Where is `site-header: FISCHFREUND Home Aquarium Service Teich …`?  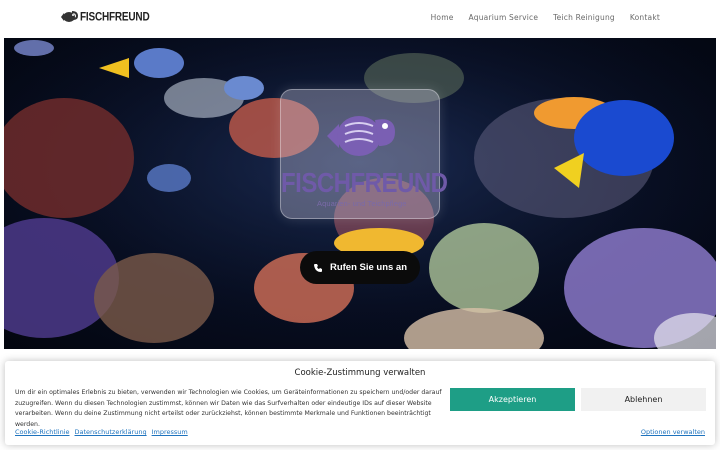
site-header: FISCHFREUND Home Aquarium Service Teich … is located at coordinates (360, 18).